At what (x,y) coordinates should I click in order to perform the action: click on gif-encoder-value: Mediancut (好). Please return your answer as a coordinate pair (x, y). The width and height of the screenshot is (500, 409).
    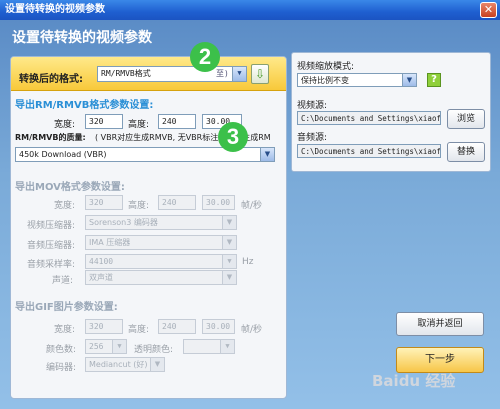
    Looking at the image, I should click on (118, 364).